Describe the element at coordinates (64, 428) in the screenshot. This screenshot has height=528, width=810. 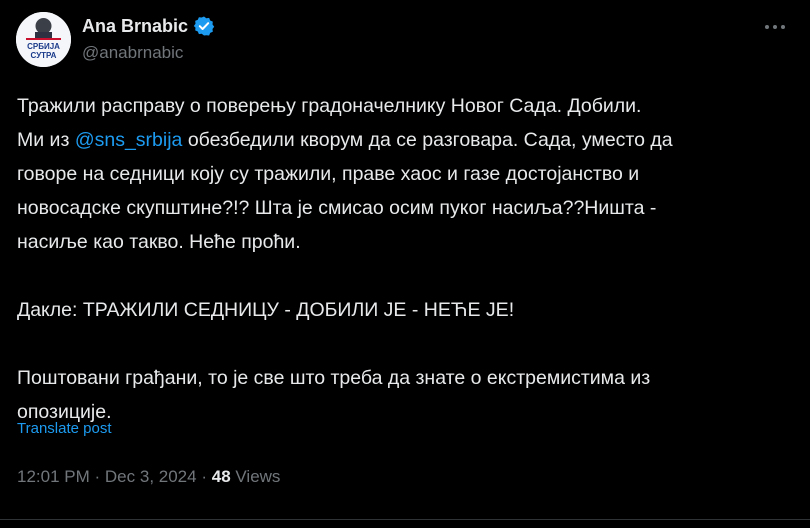
I see `translate-post-link: Translate post` at that location.